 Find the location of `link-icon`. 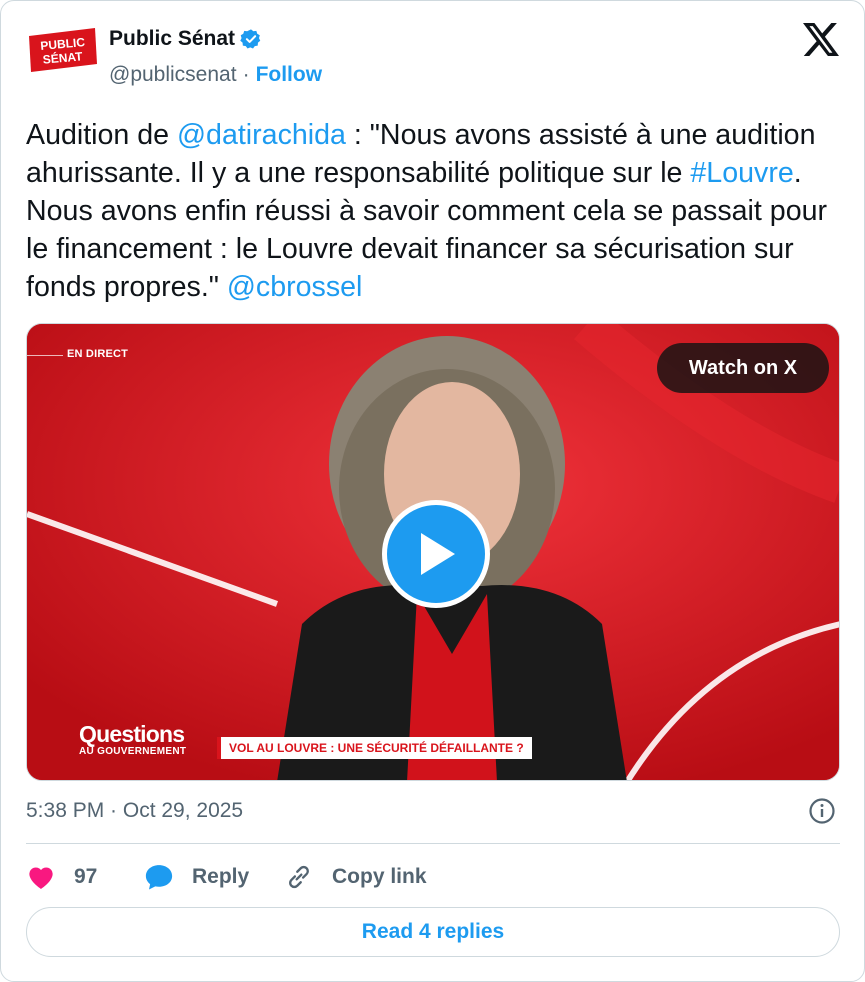

link-icon is located at coordinates (299, 877).